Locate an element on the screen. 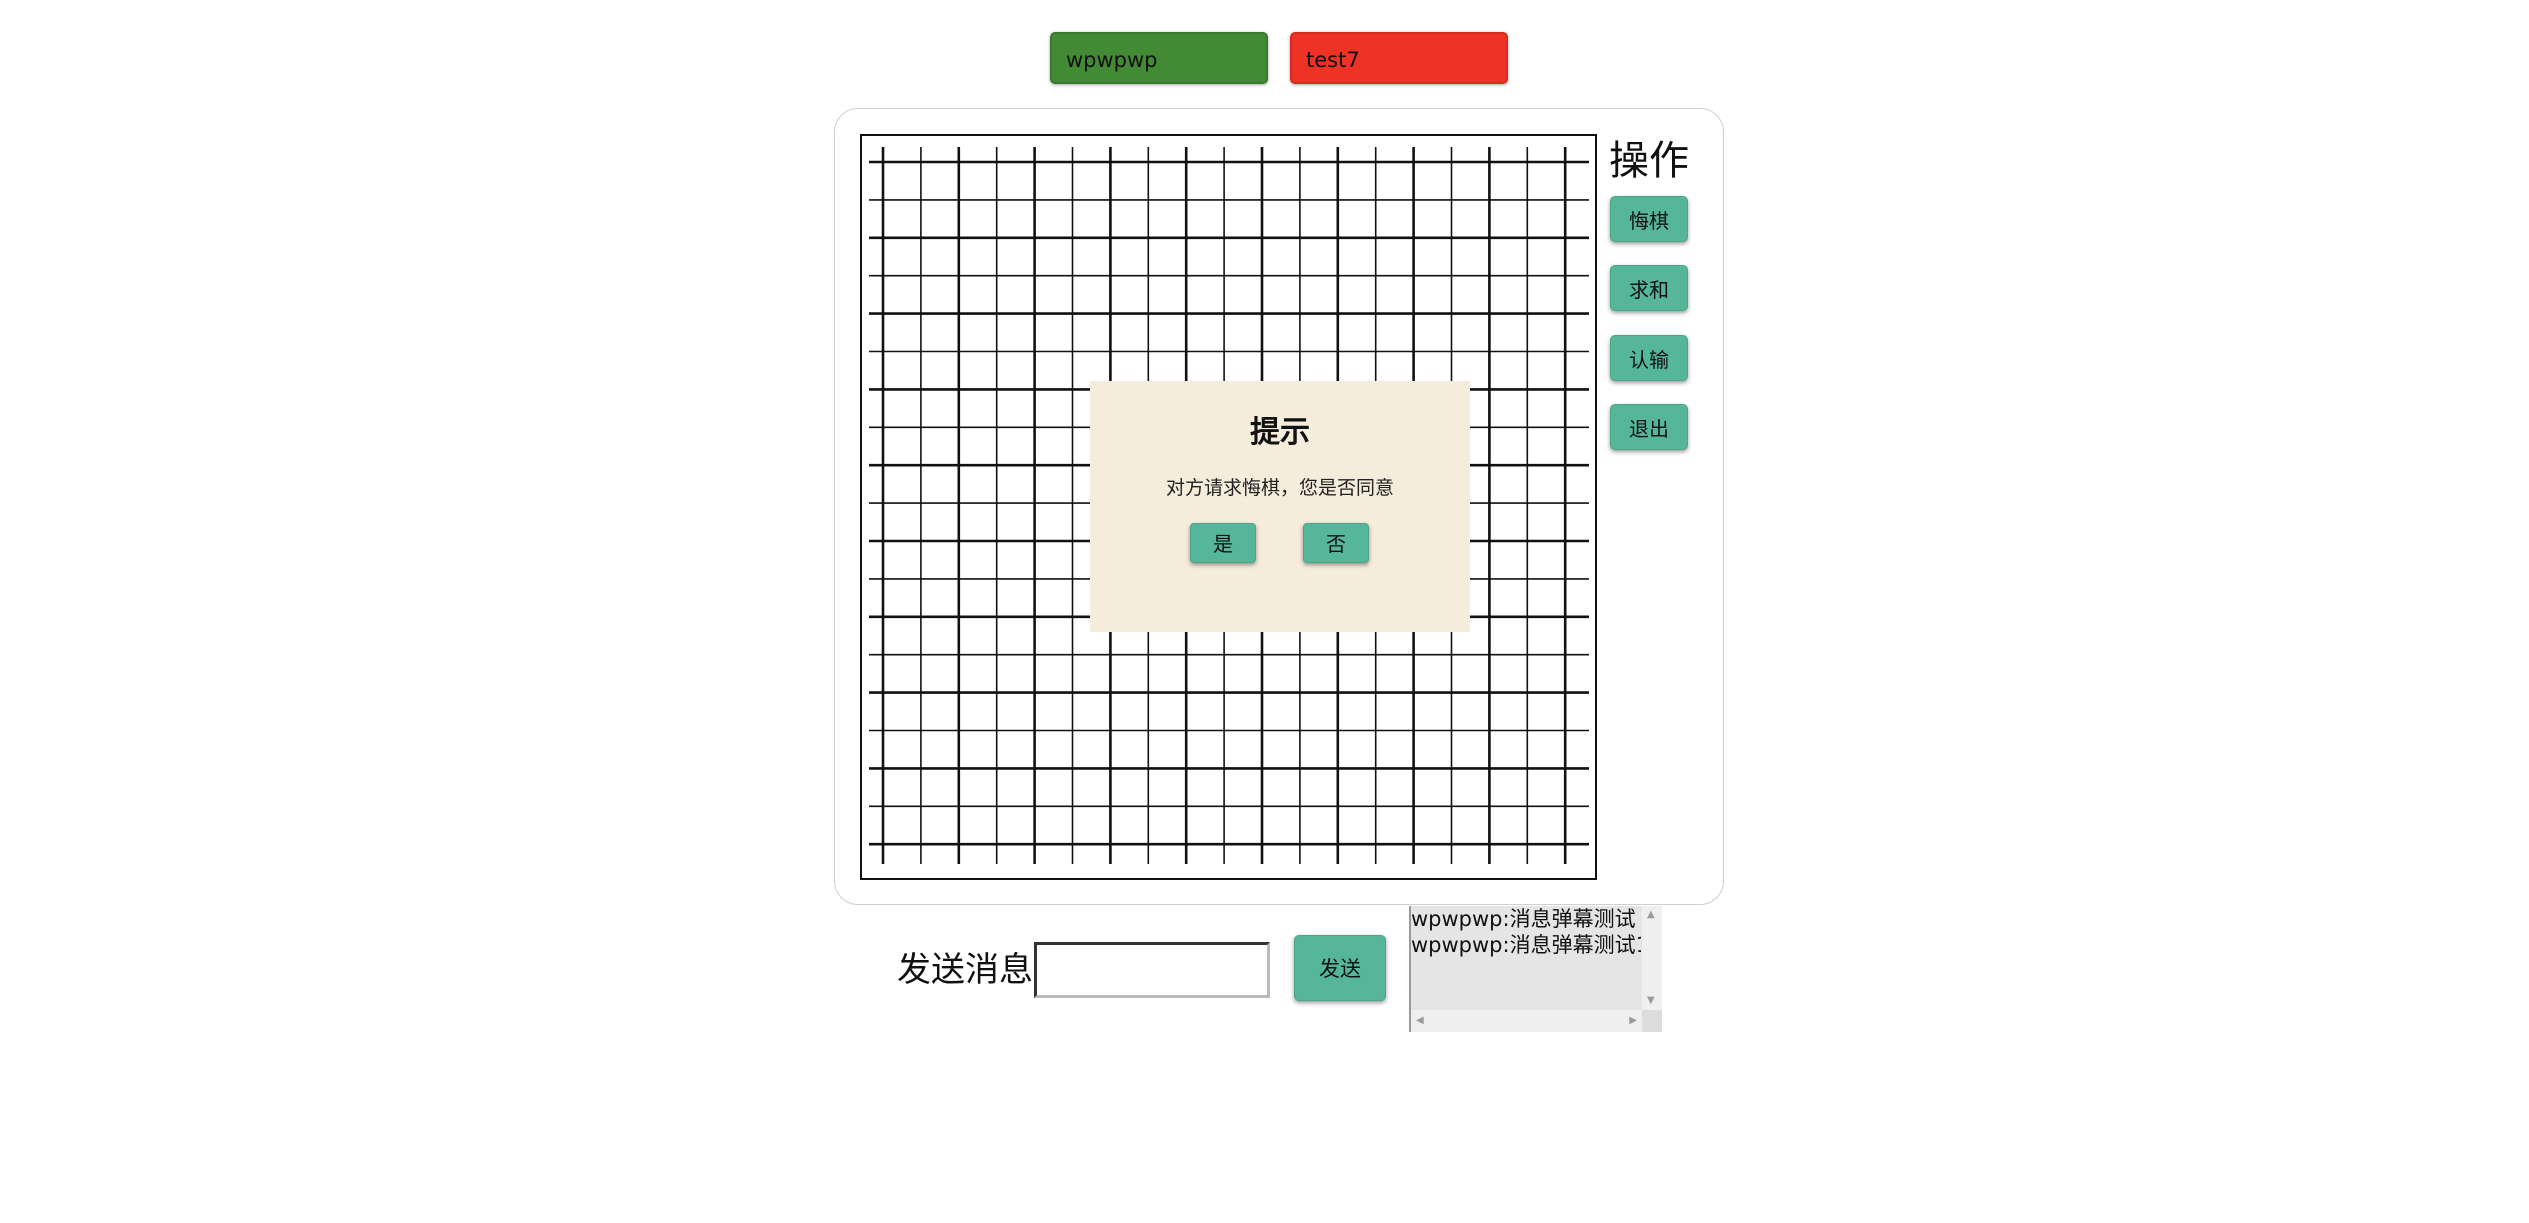  operations-title: 操作 is located at coordinates (1649, 161).